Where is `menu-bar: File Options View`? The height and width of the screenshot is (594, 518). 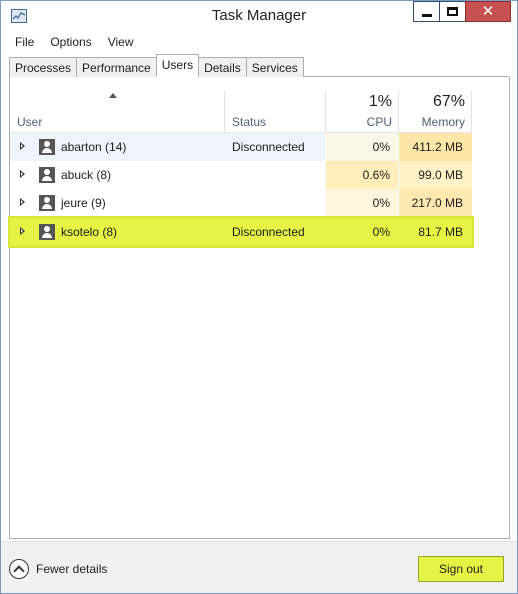
menu-bar: File Options View is located at coordinates (74, 42).